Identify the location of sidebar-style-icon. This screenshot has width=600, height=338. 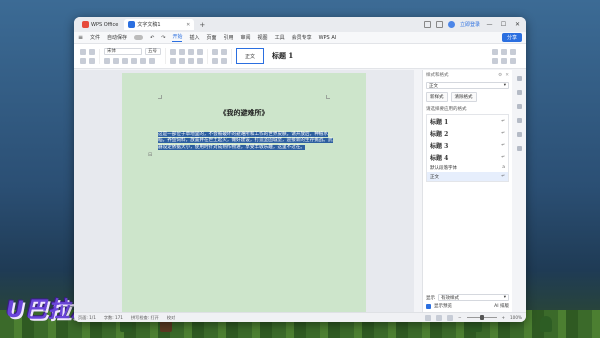
(519, 78).